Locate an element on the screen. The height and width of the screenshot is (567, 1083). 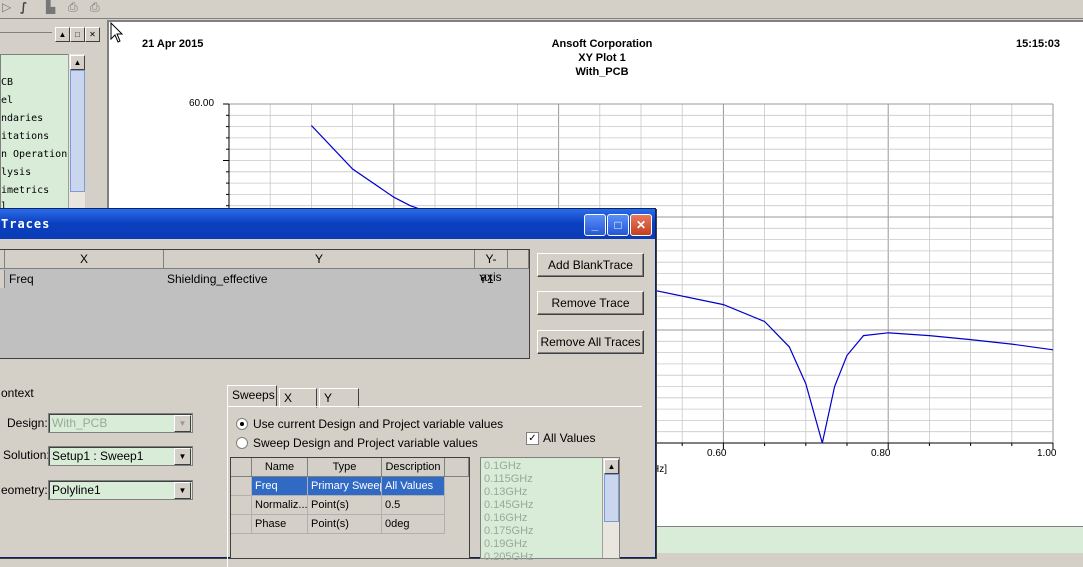
table-cell-name: Phase is located at coordinates (280, 524).